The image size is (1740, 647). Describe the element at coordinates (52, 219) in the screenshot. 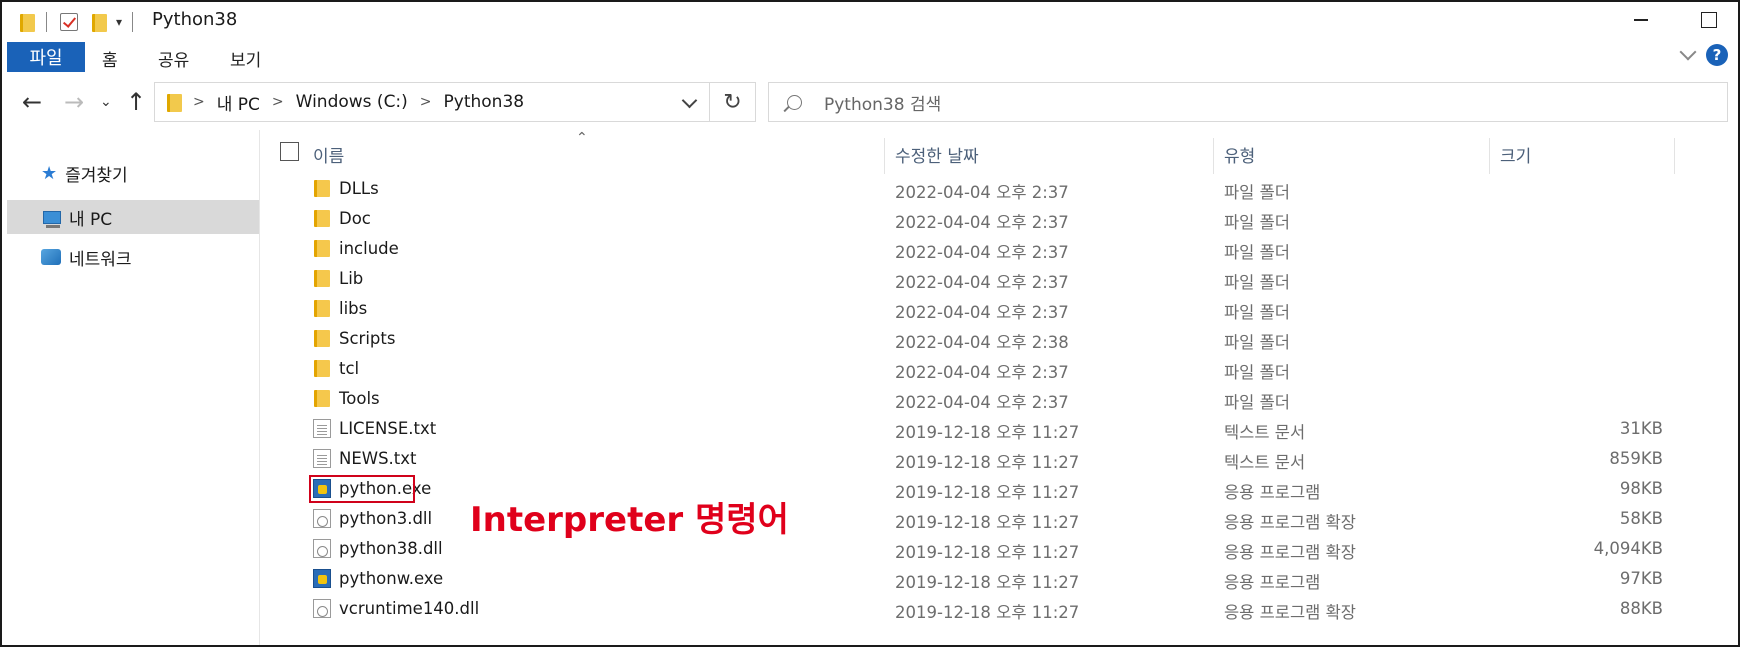

I see `pc-icon` at that location.